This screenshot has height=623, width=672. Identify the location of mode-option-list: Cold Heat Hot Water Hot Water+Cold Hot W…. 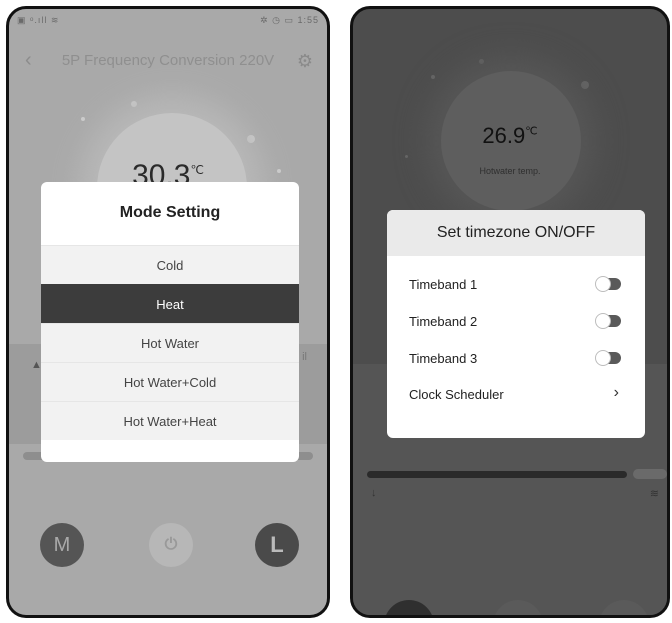
(170, 342).